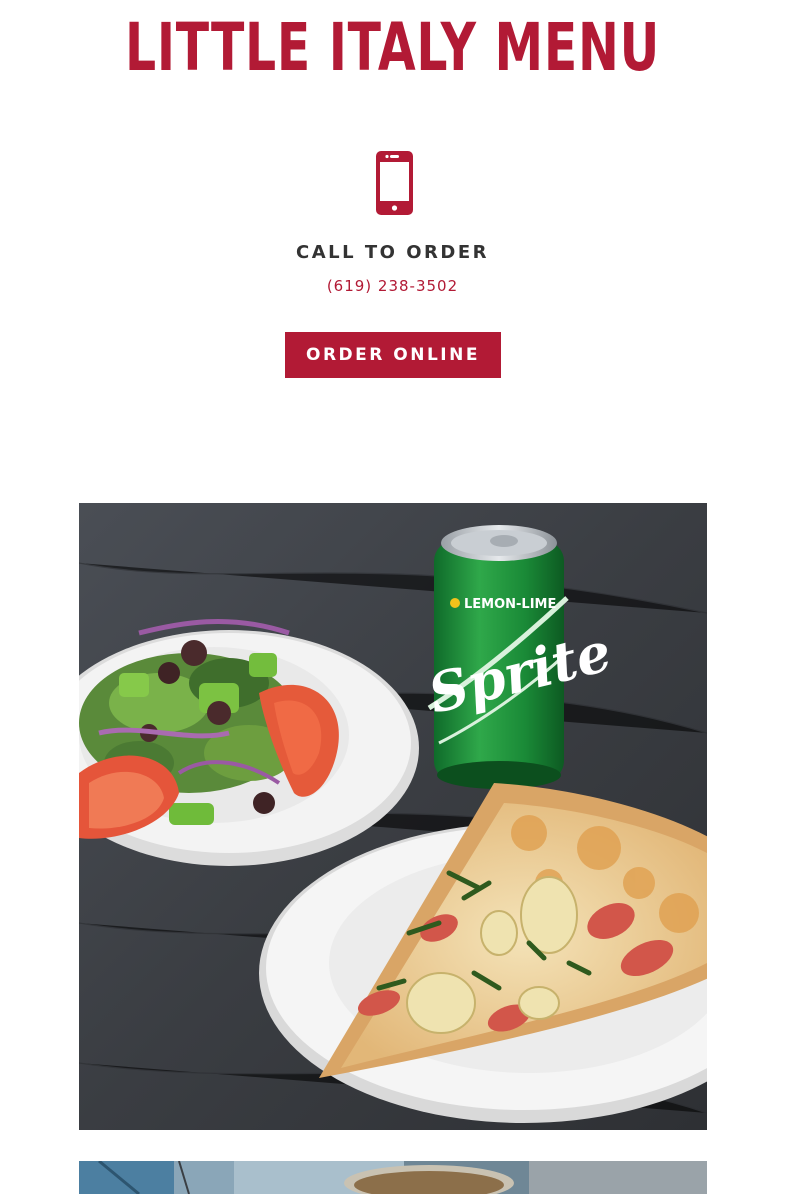 This screenshot has height=1194, width=785. What do you see at coordinates (510, 604) in the screenshot?
I see `can-subtitle: LEMON-LIME` at bounding box center [510, 604].